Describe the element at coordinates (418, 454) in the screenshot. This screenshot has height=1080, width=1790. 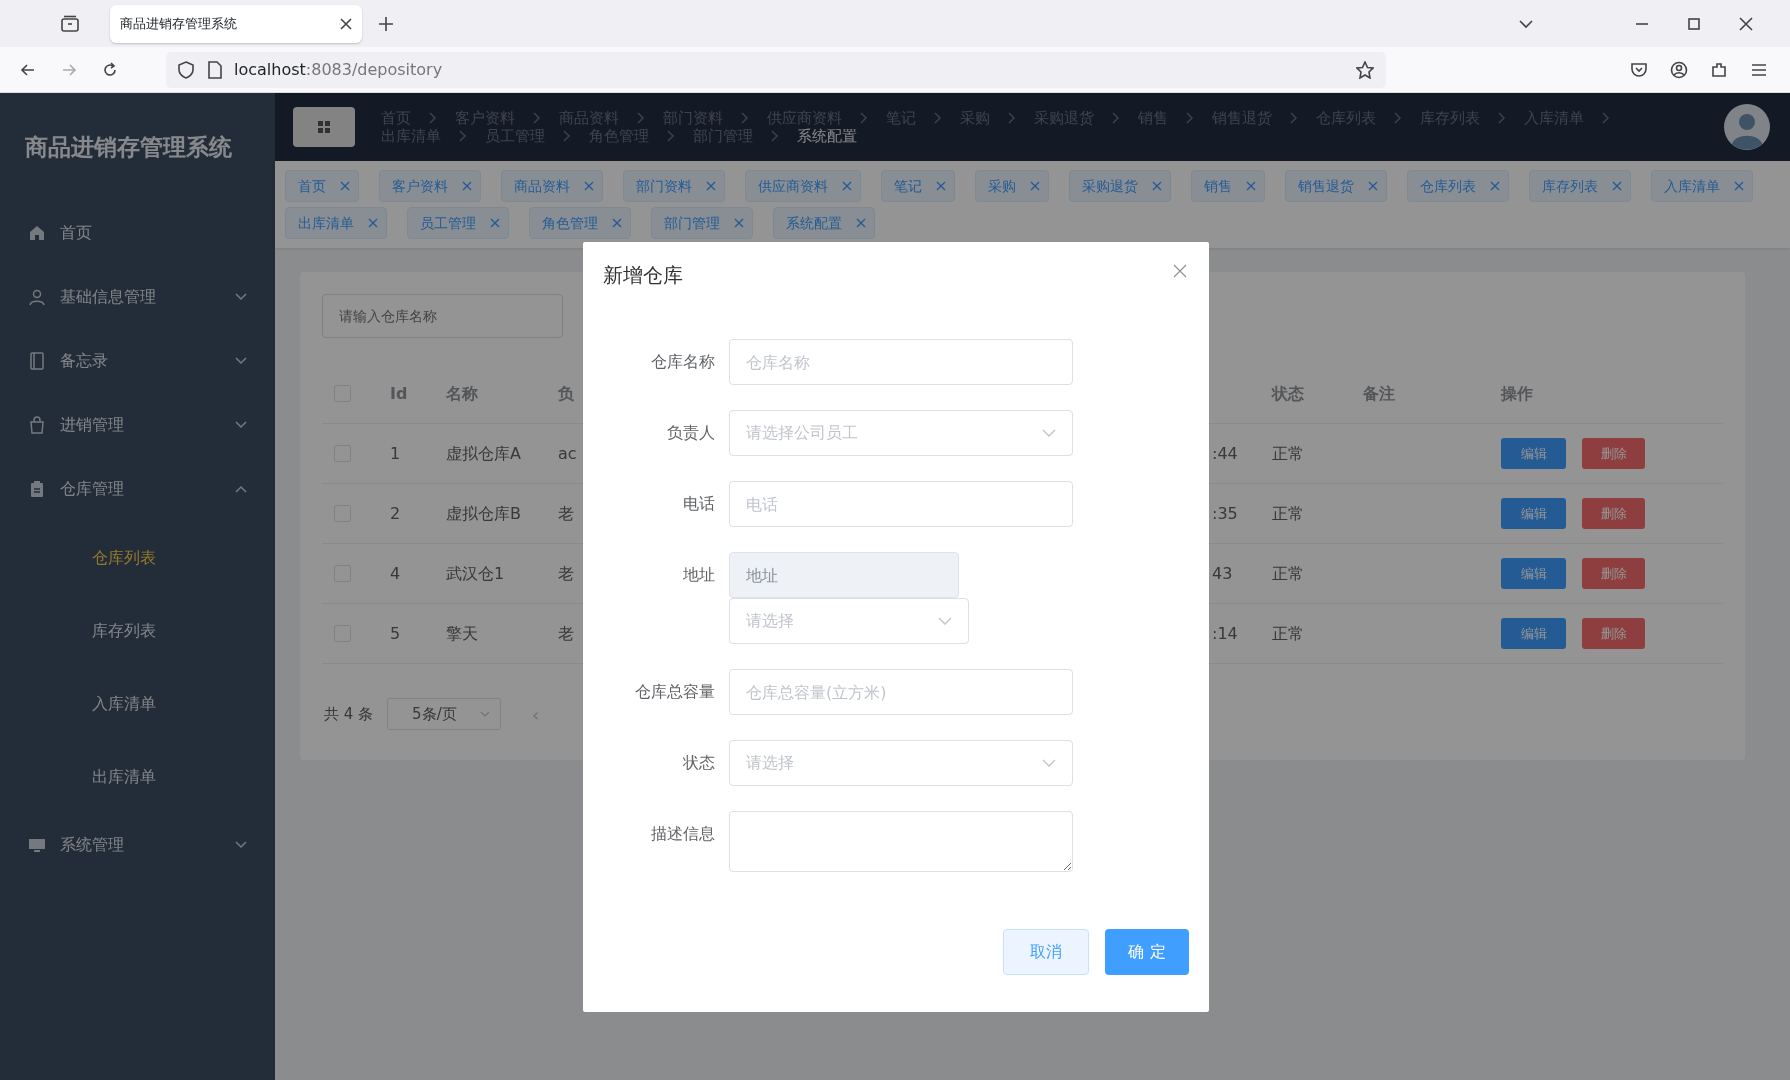
I see `table-cell: 1` at that location.